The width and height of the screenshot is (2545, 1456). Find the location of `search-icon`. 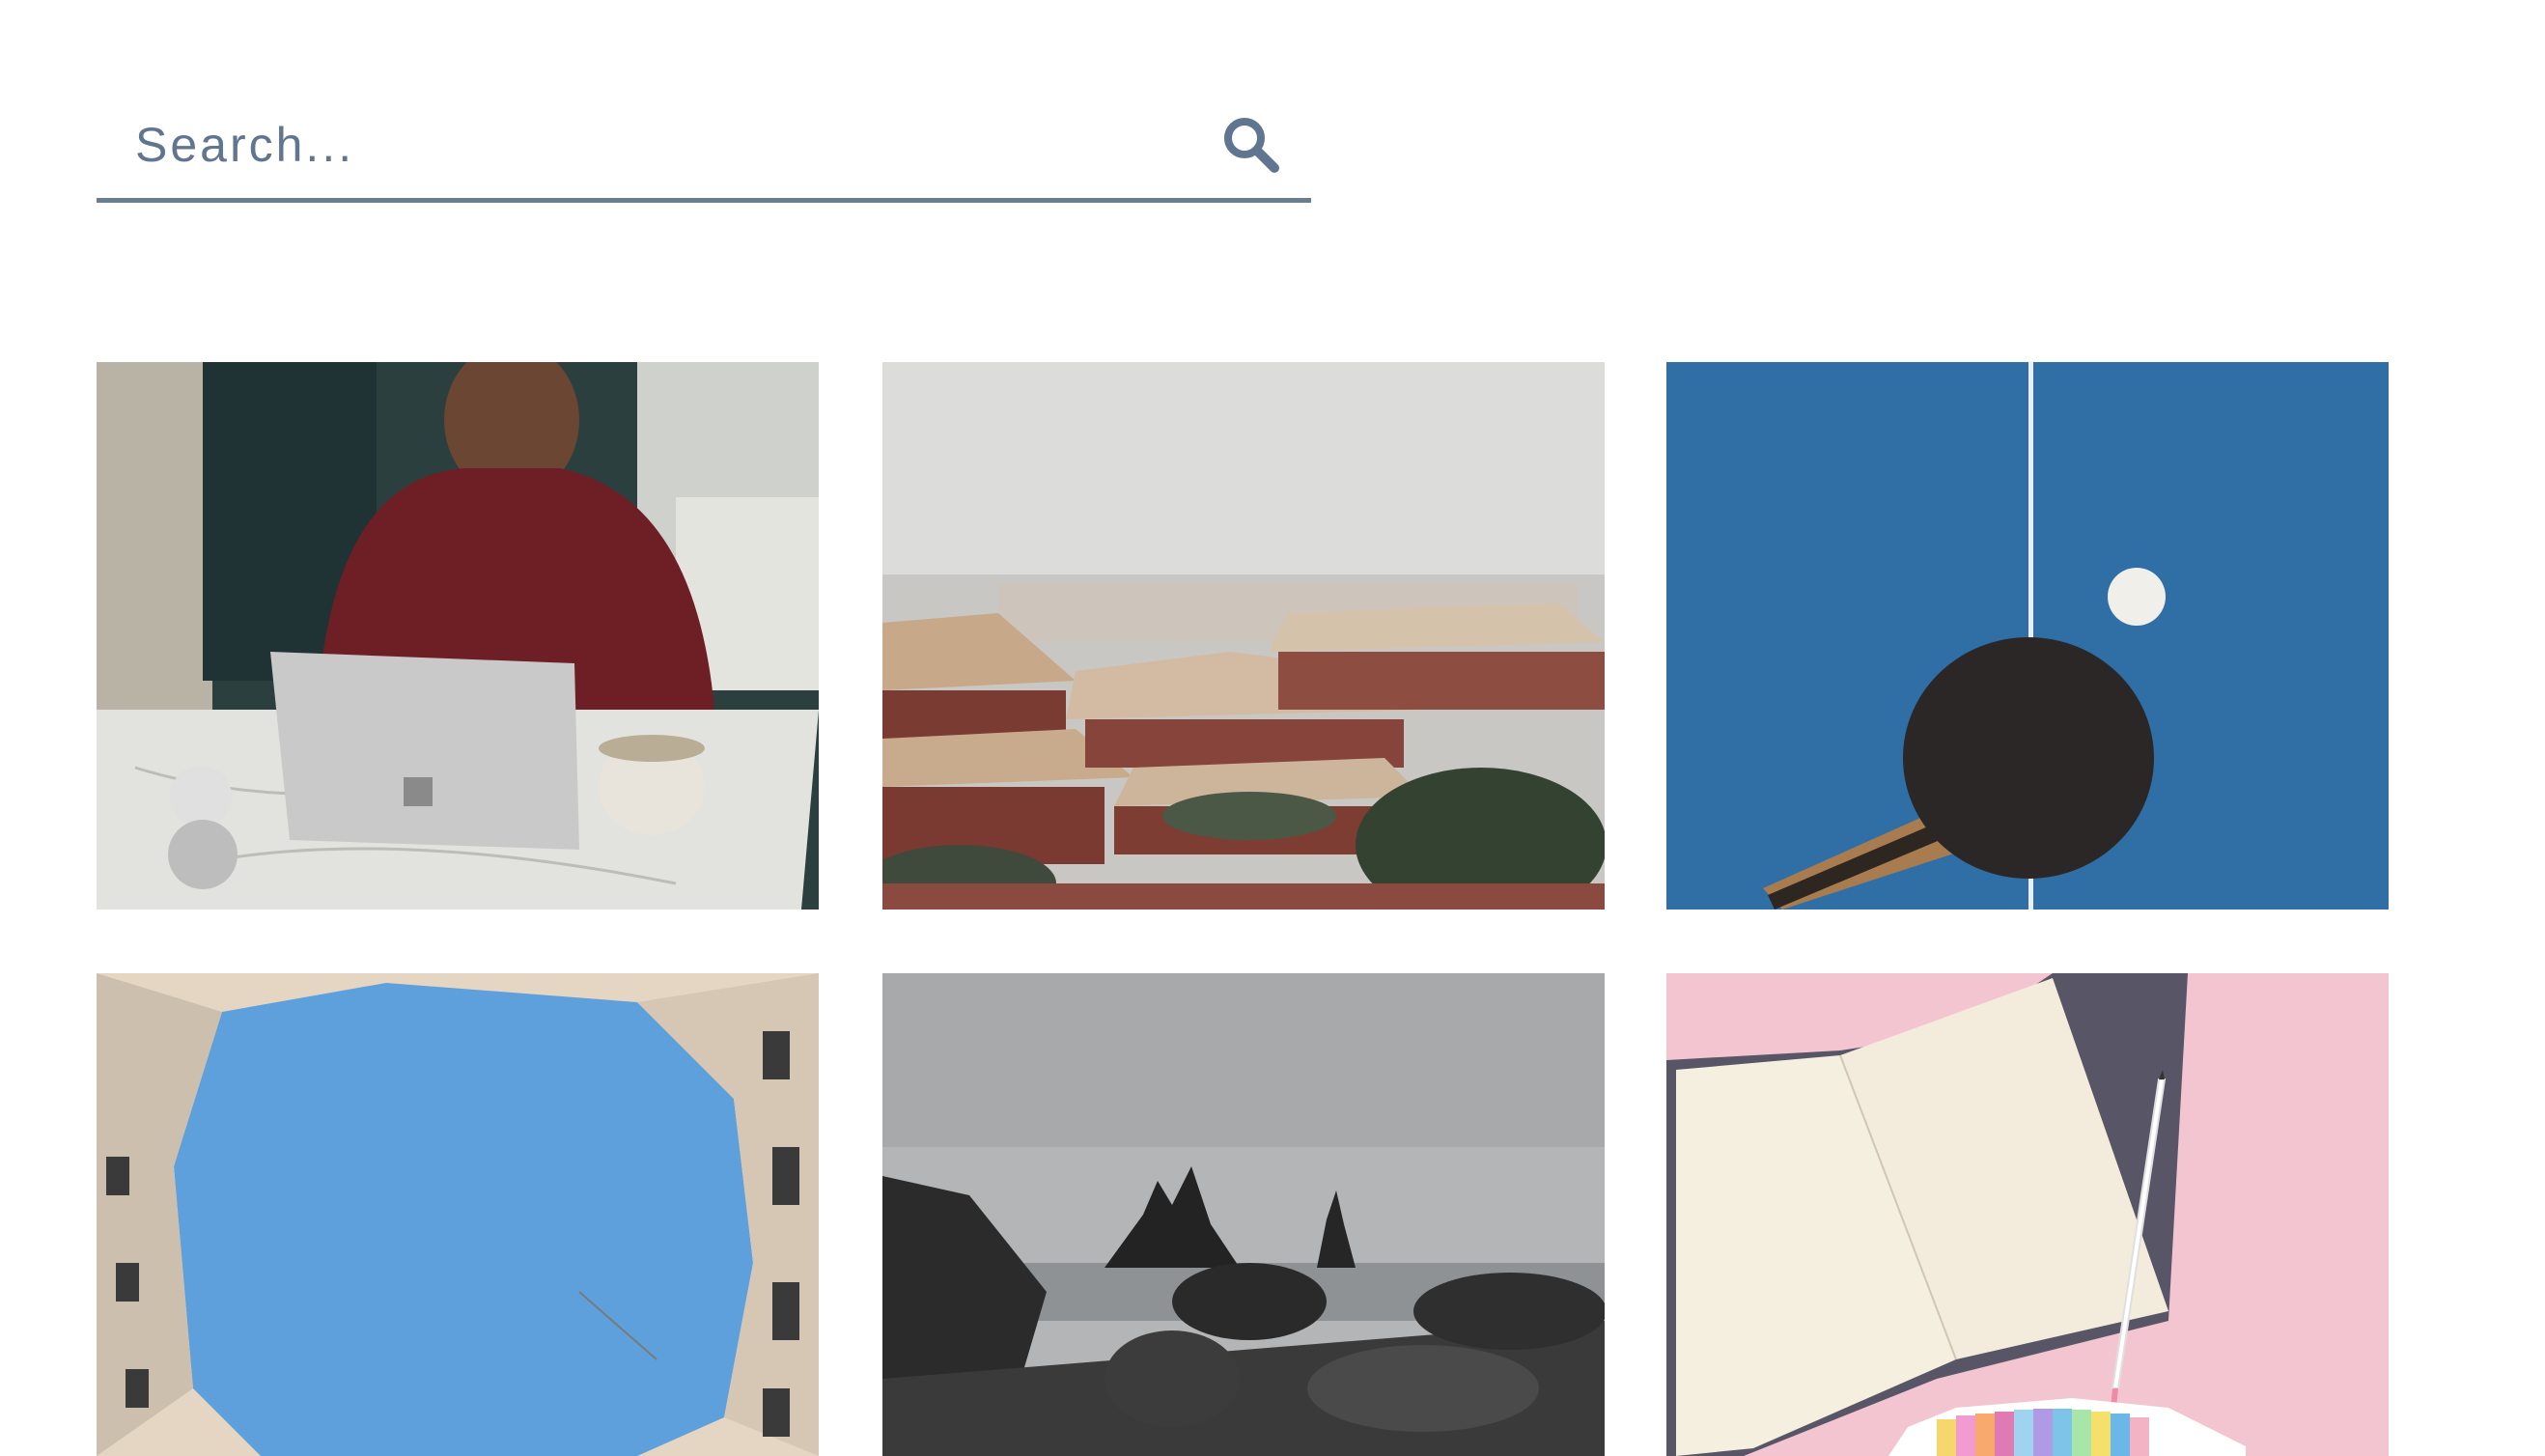

search-icon is located at coordinates (1251, 146).